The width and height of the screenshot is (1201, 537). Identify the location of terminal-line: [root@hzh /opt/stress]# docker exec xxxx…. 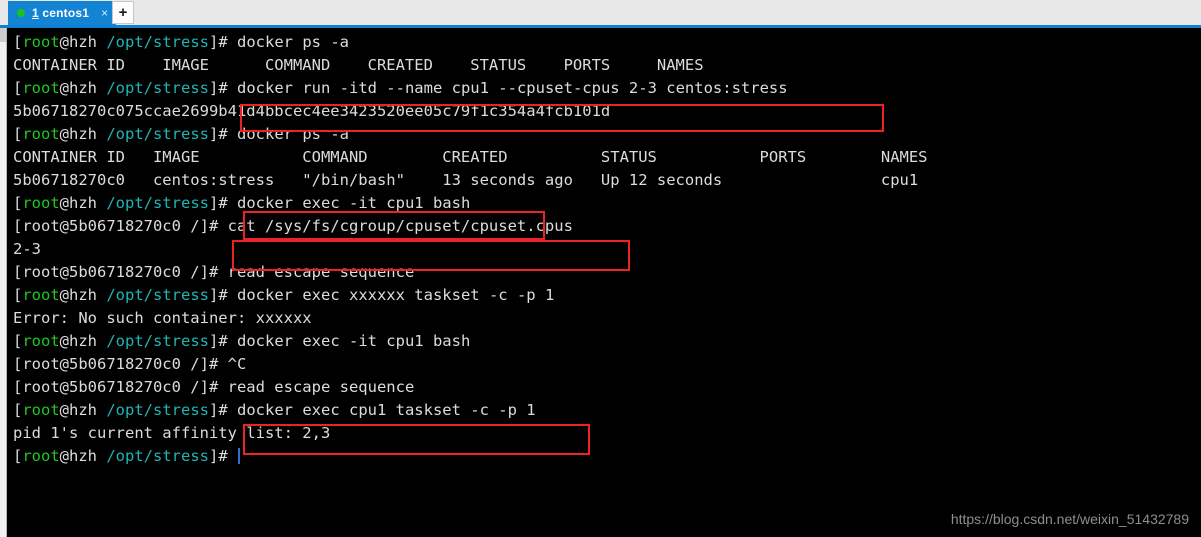
(603, 295).